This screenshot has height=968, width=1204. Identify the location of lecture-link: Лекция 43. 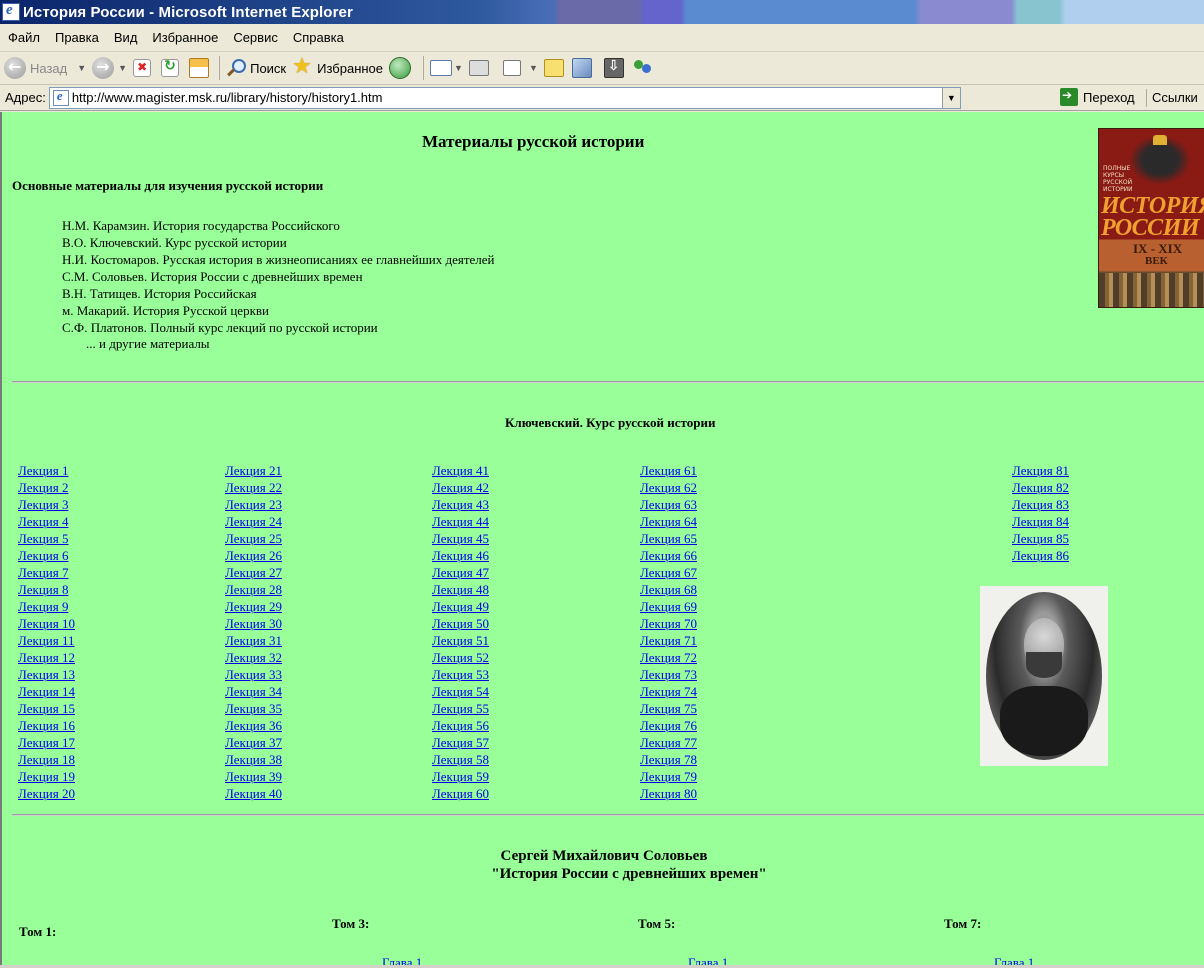
(460, 504).